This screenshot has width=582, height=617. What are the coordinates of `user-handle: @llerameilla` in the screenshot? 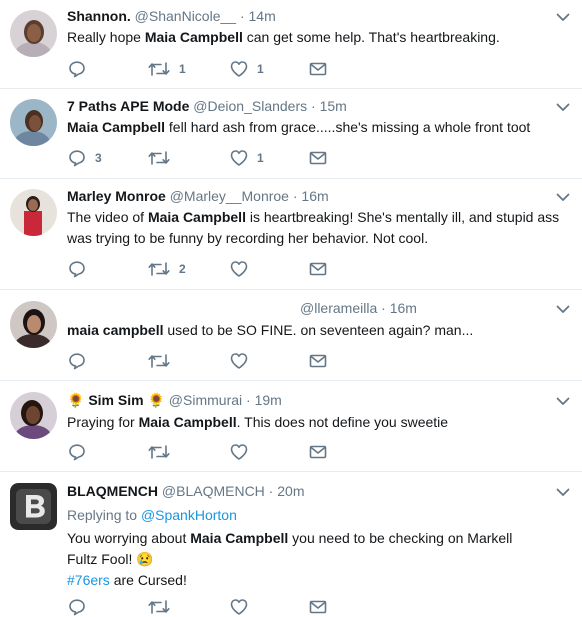 It's located at (338, 308).